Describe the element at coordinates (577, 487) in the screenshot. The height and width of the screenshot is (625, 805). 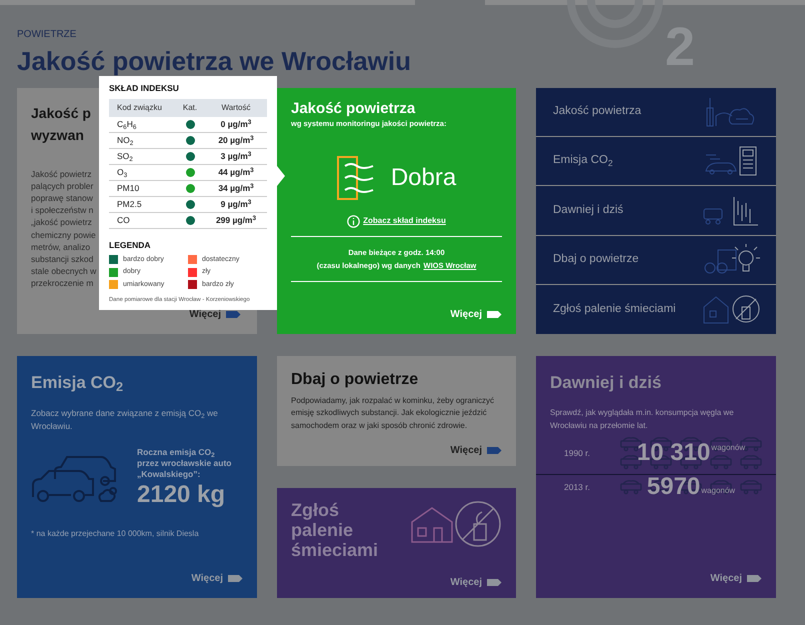
I see `year-label: 2013 r.` at that location.